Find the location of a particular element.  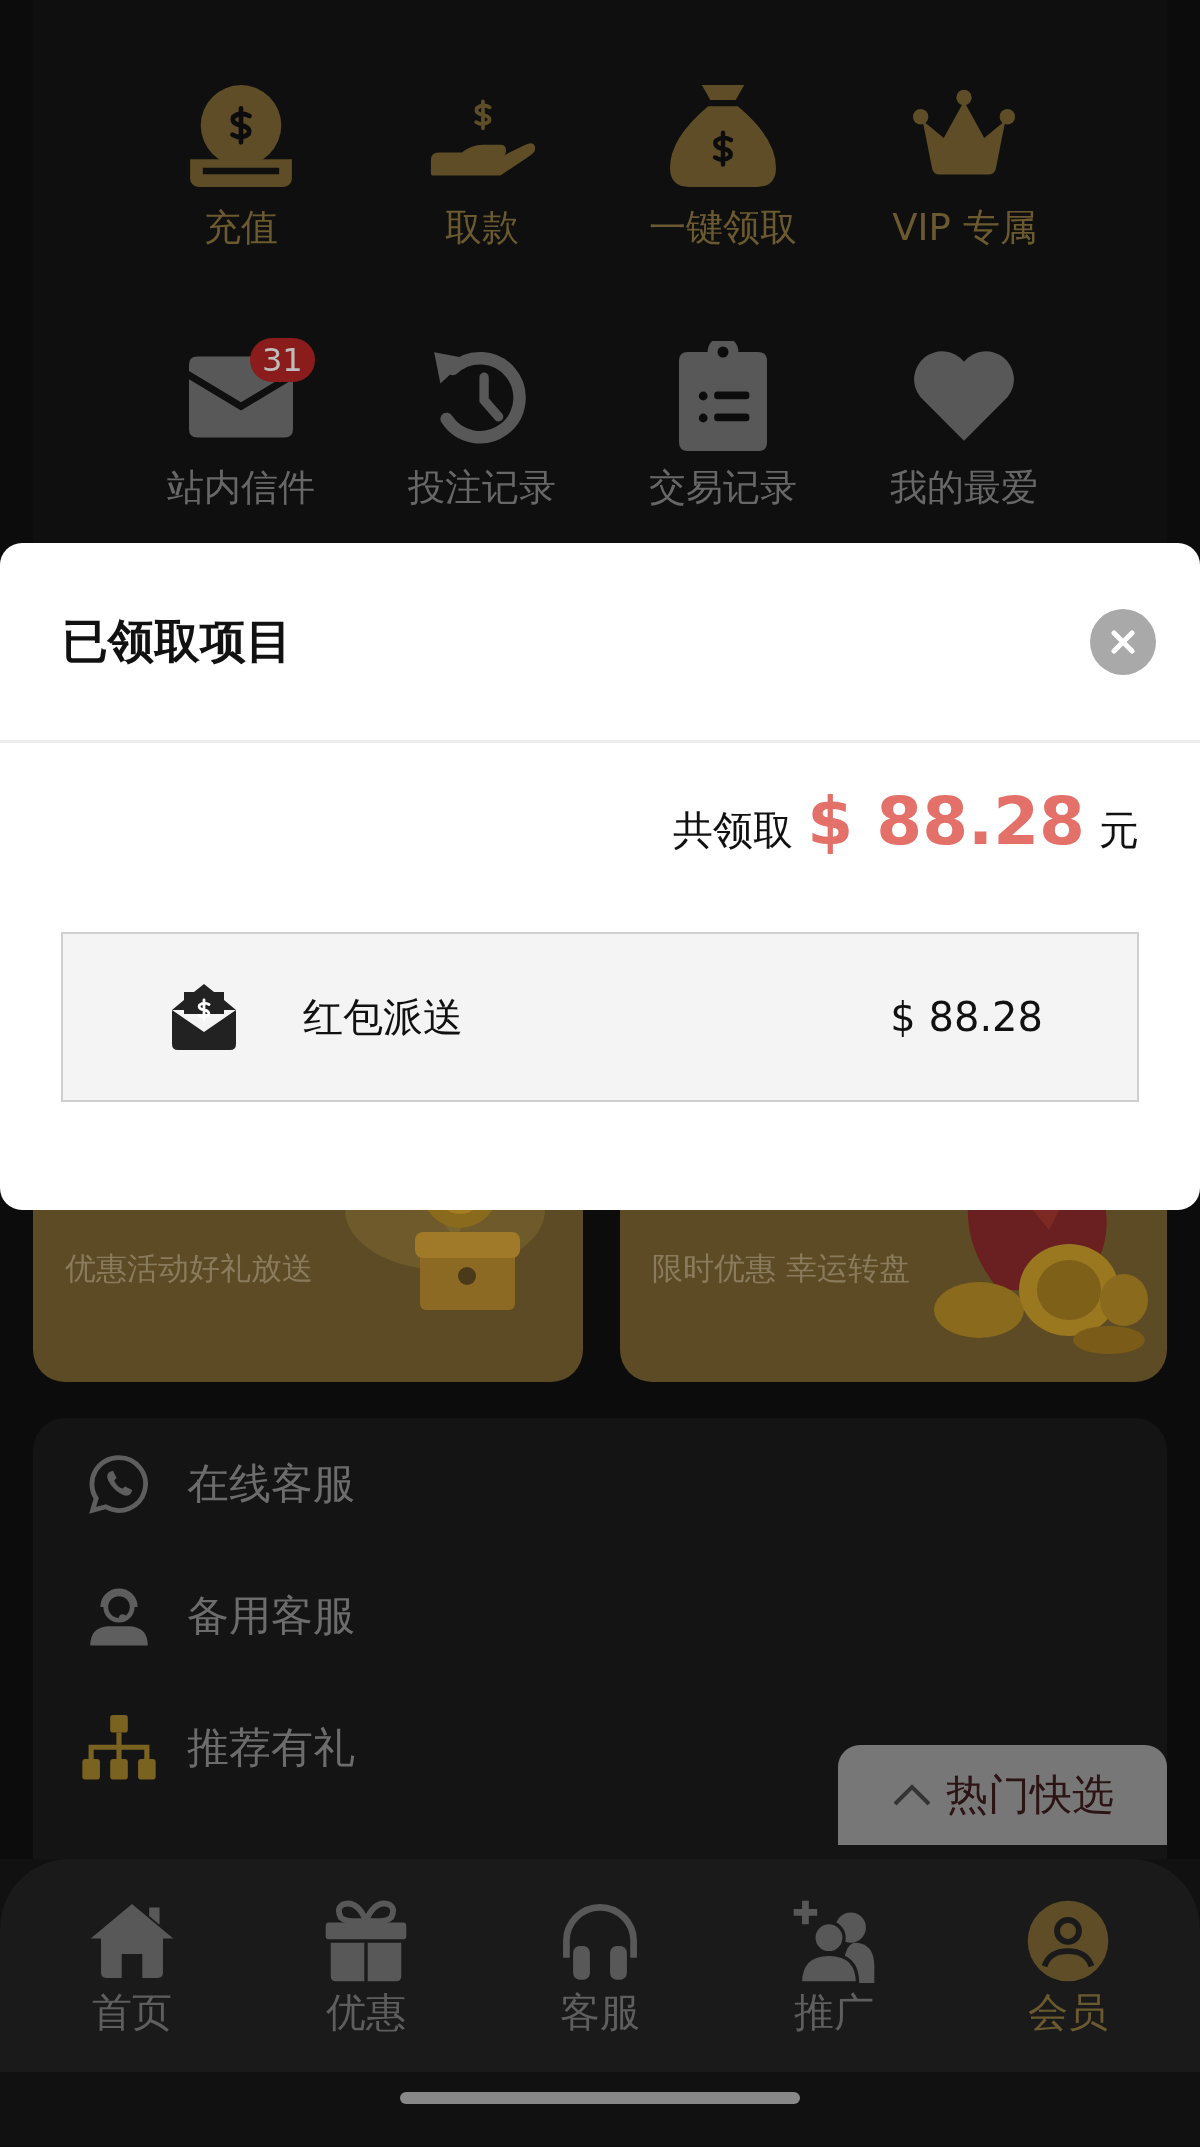

close-icon is located at coordinates (1123, 641).